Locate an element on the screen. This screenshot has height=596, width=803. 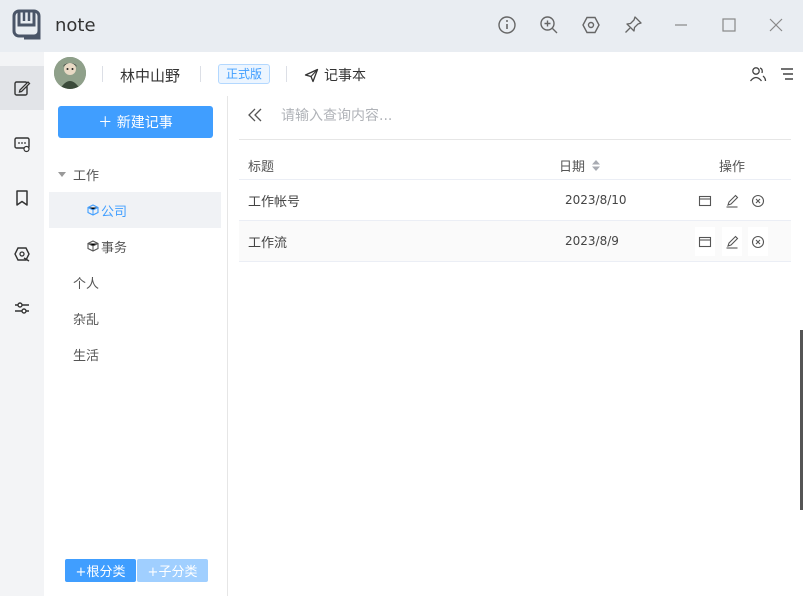
notebook-link-label: 记事本 is located at coordinates (345, 76).